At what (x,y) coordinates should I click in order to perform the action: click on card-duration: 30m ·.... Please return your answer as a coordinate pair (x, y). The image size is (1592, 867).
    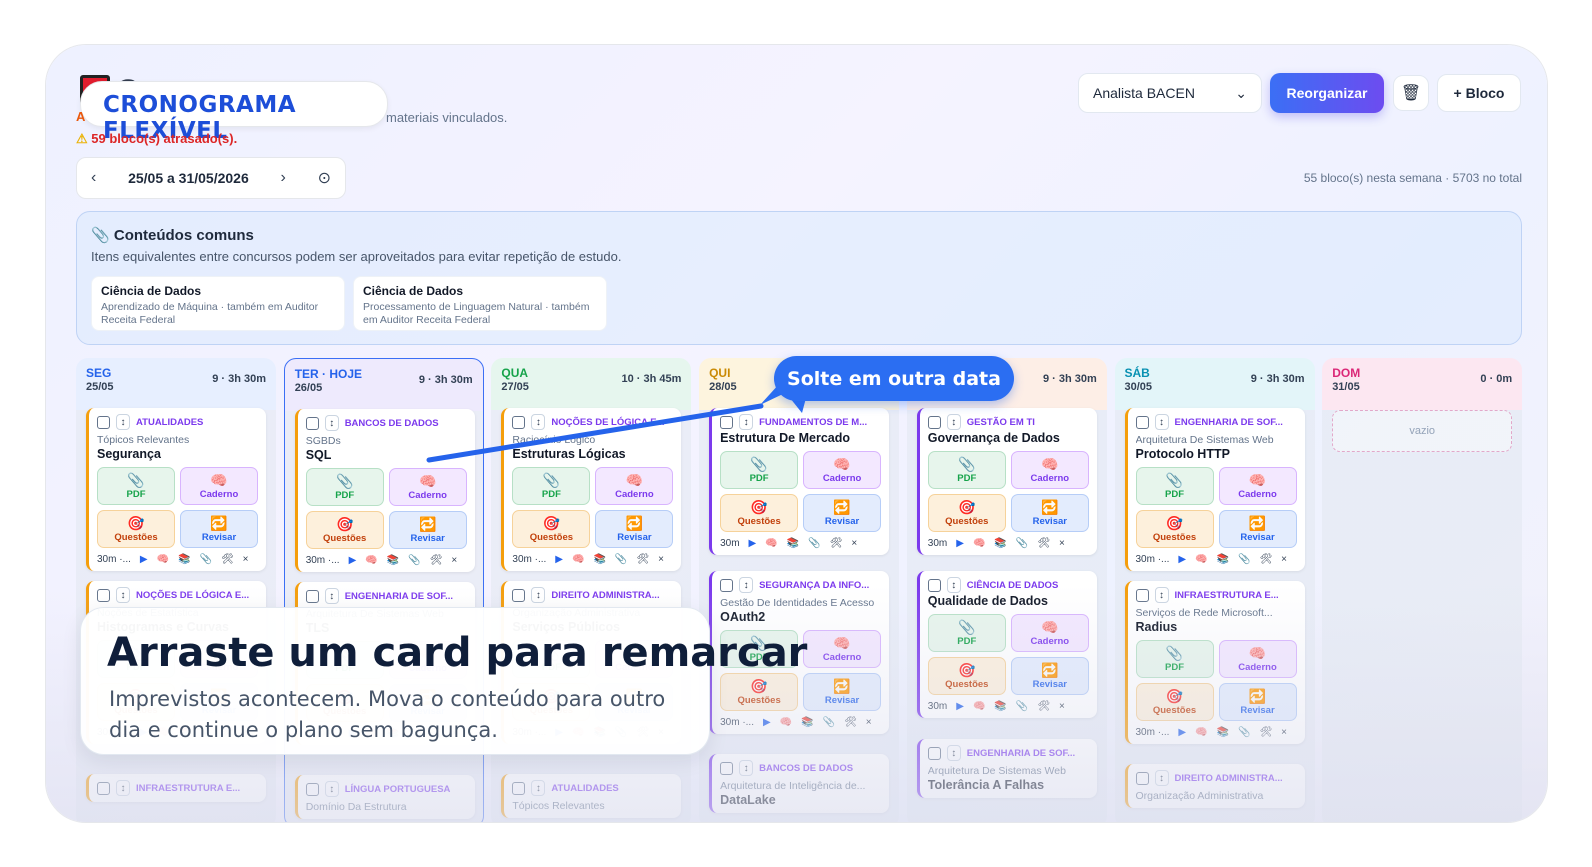
    Looking at the image, I should click on (322, 560).